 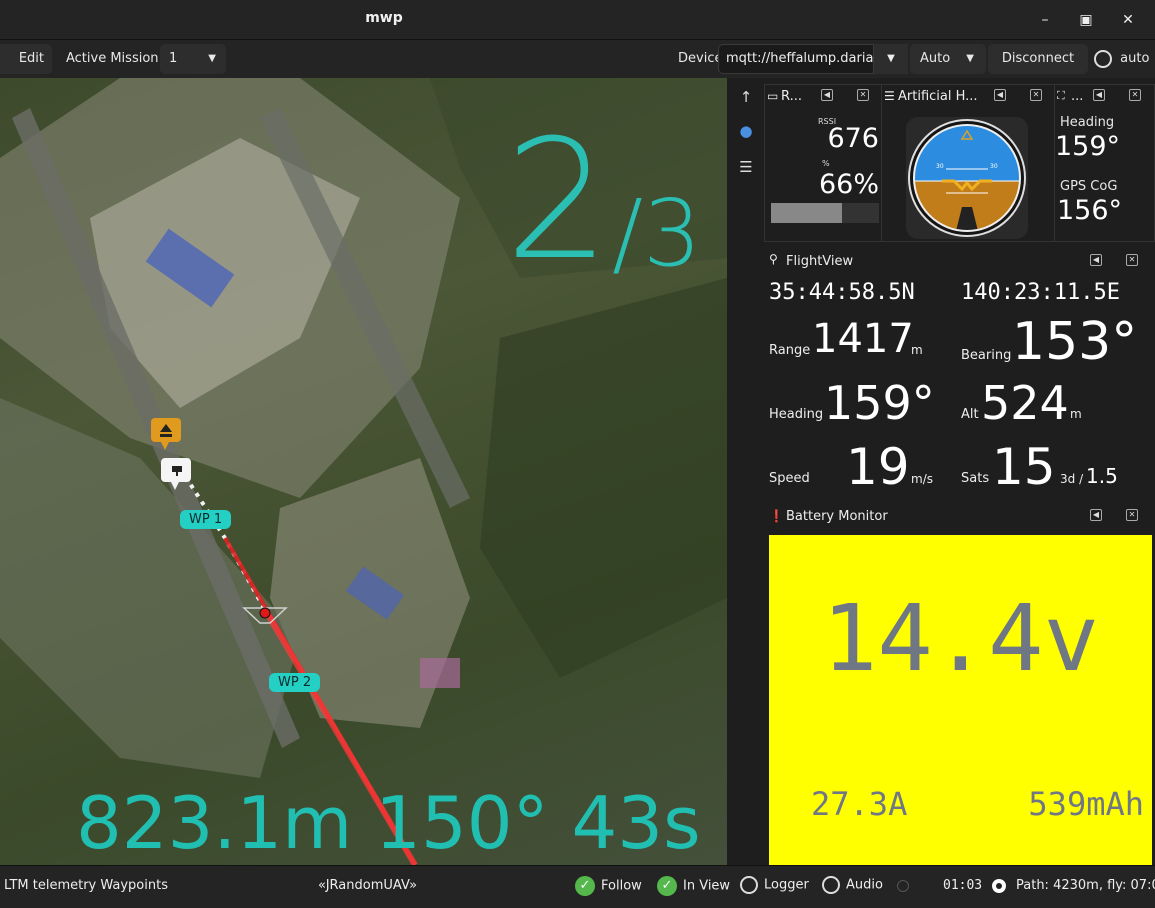 What do you see at coordinates (1128, 20) in the screenshot?
I see `close-icon: ✕` at bounding box center [1128, 20].